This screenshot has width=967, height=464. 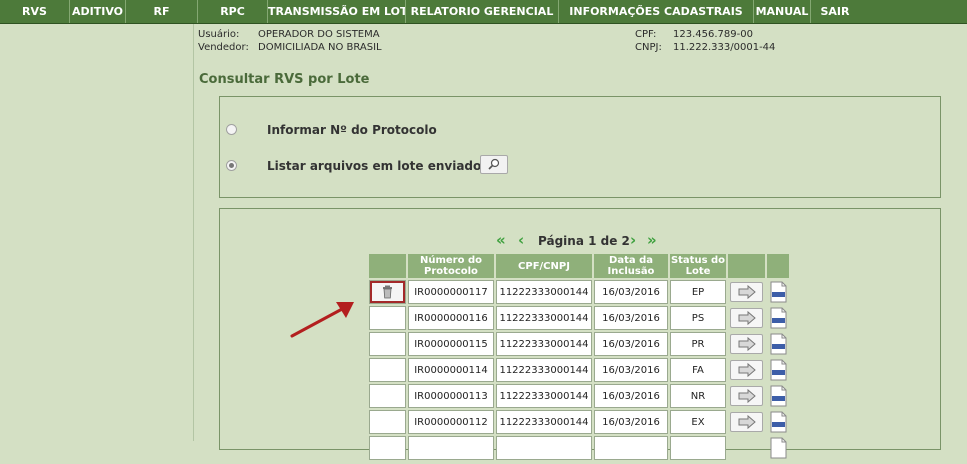 I want to click on page-indicator: Página 1 de 2, so click(x=584, y=241).